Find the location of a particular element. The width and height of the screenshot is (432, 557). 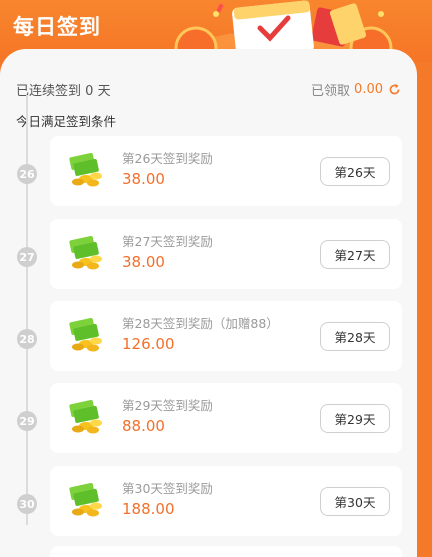

refresh-icon is located at coordinates (394, 89).